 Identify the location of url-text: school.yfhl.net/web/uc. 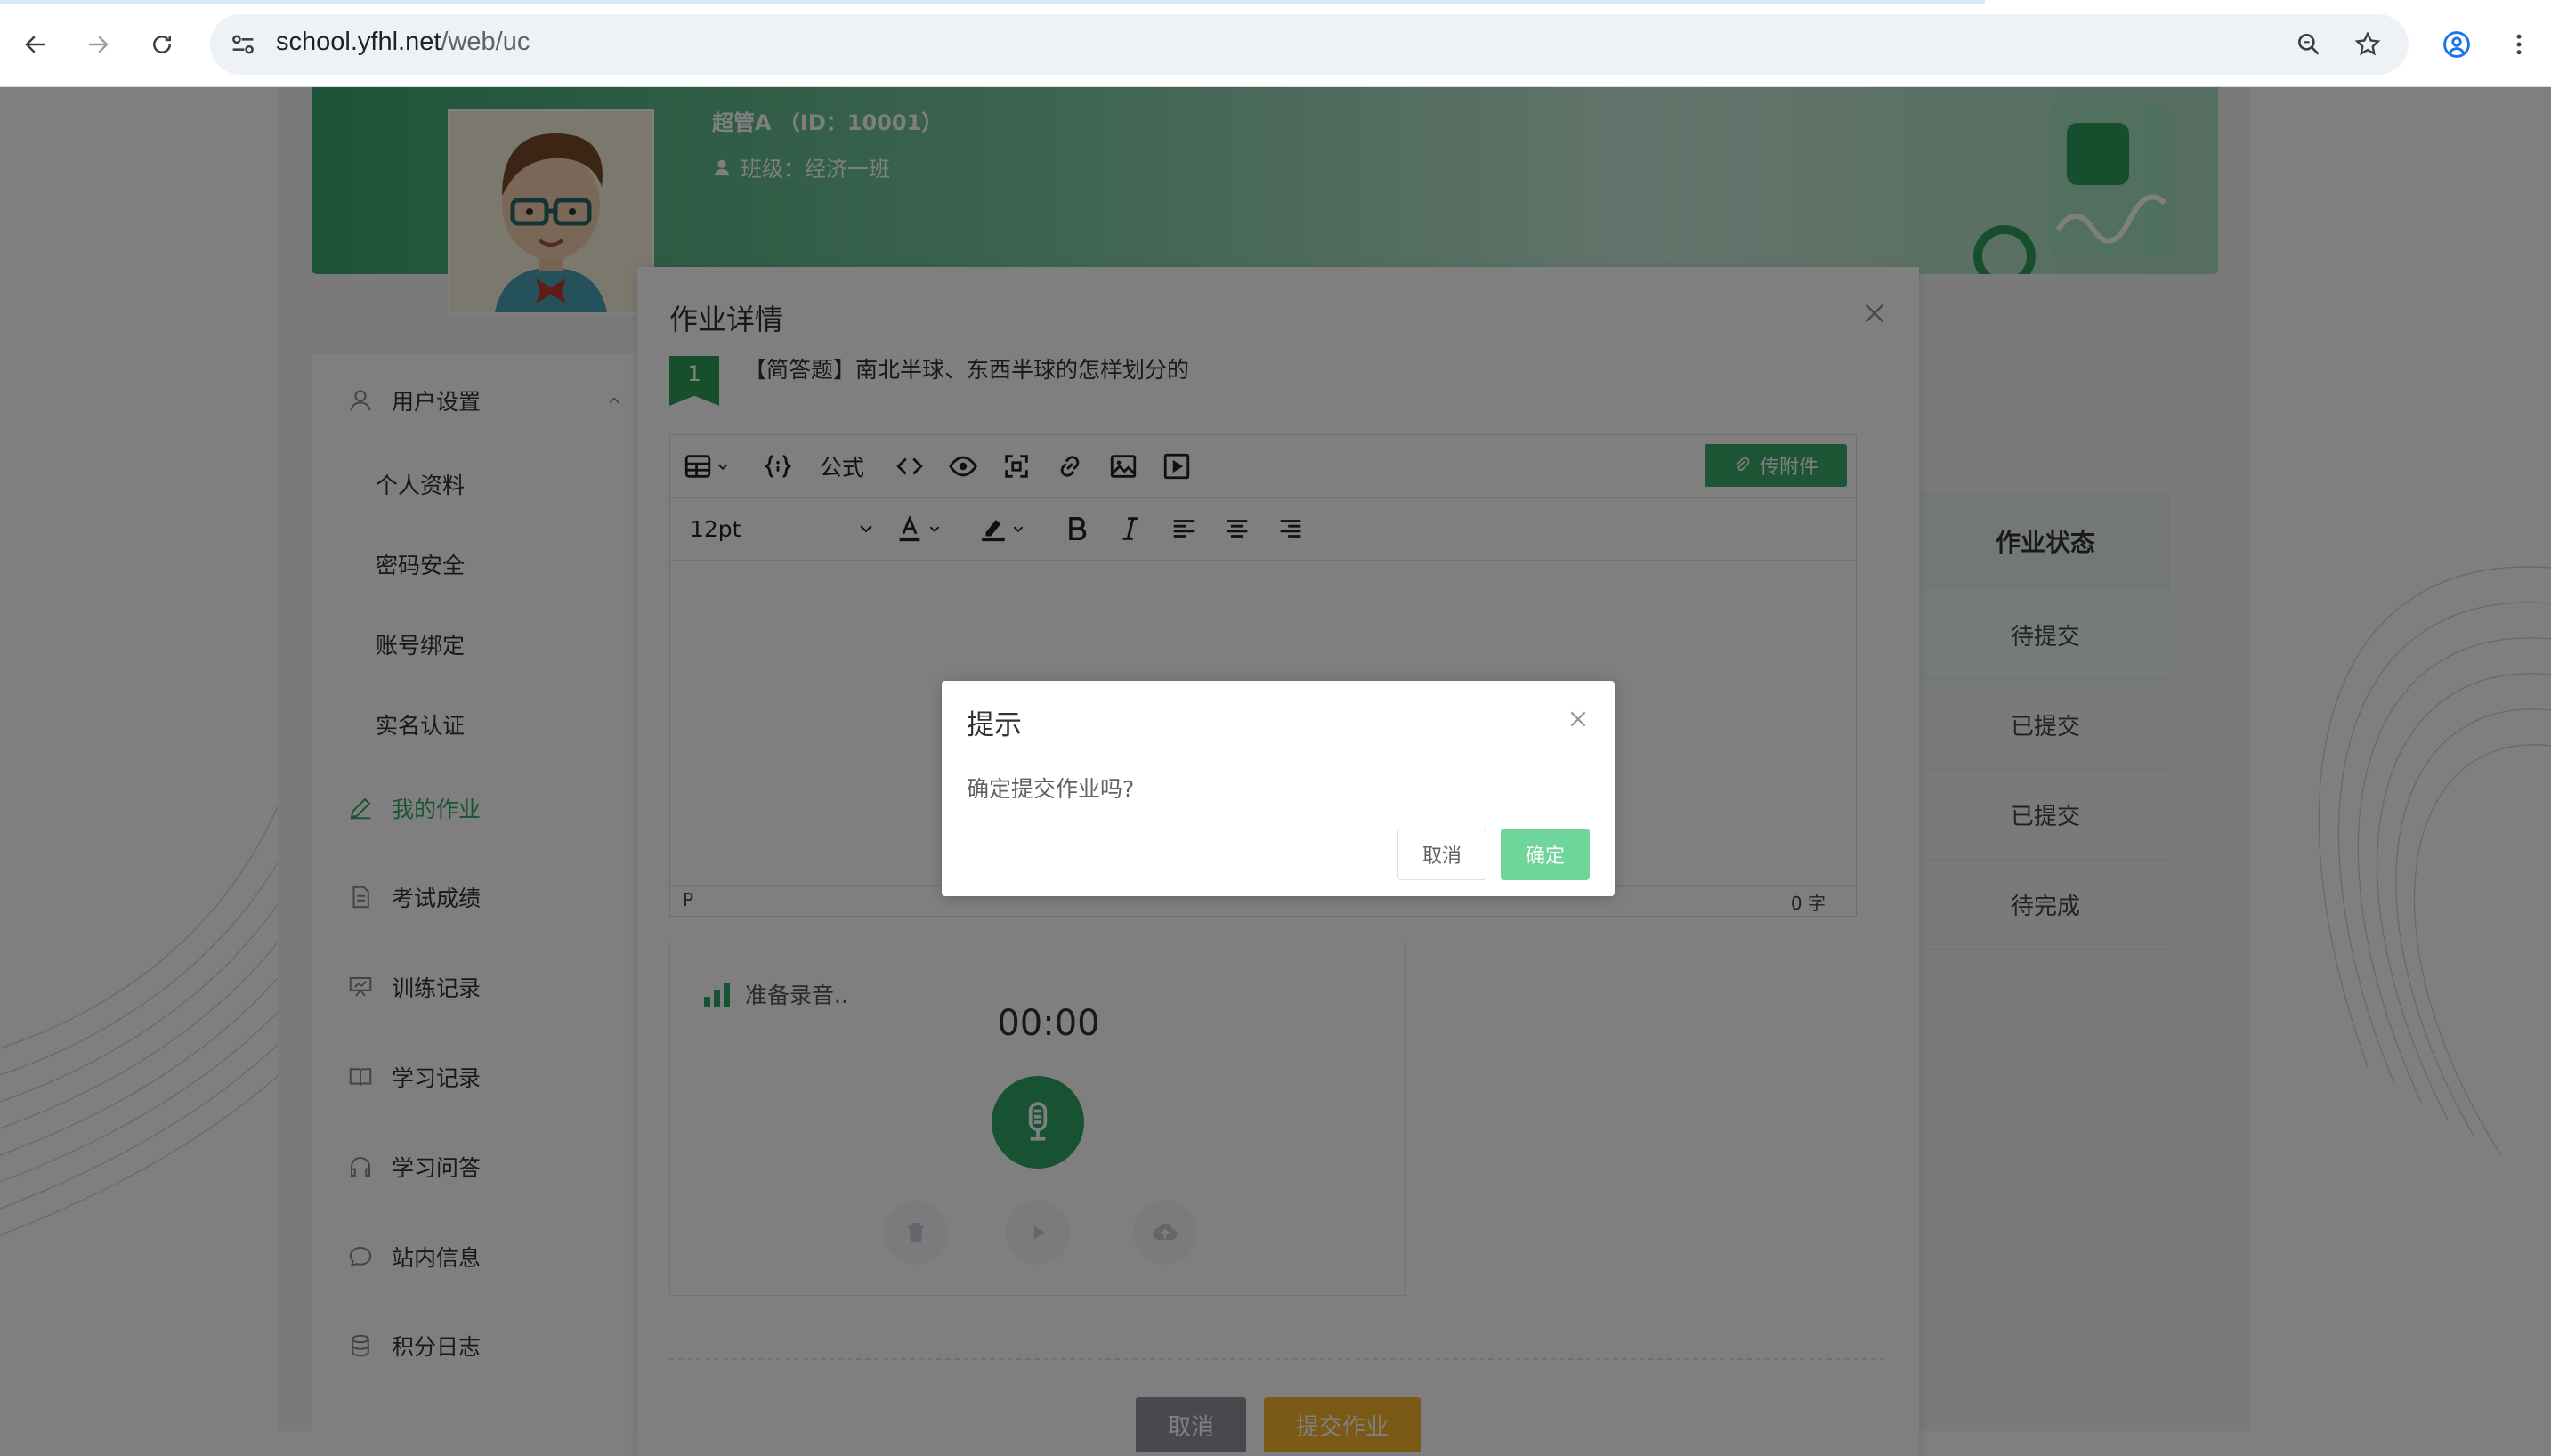
(403, 42).